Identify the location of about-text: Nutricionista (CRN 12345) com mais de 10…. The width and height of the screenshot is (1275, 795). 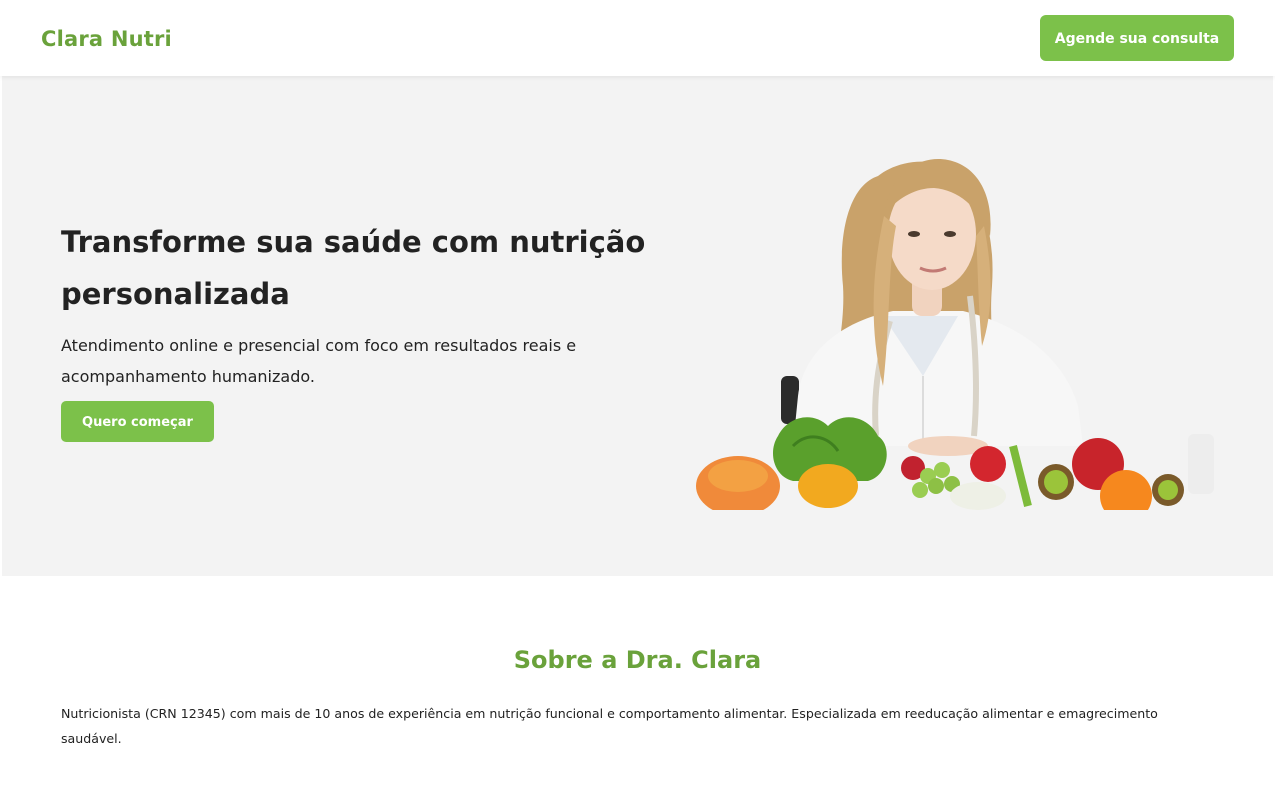
(609, 726).